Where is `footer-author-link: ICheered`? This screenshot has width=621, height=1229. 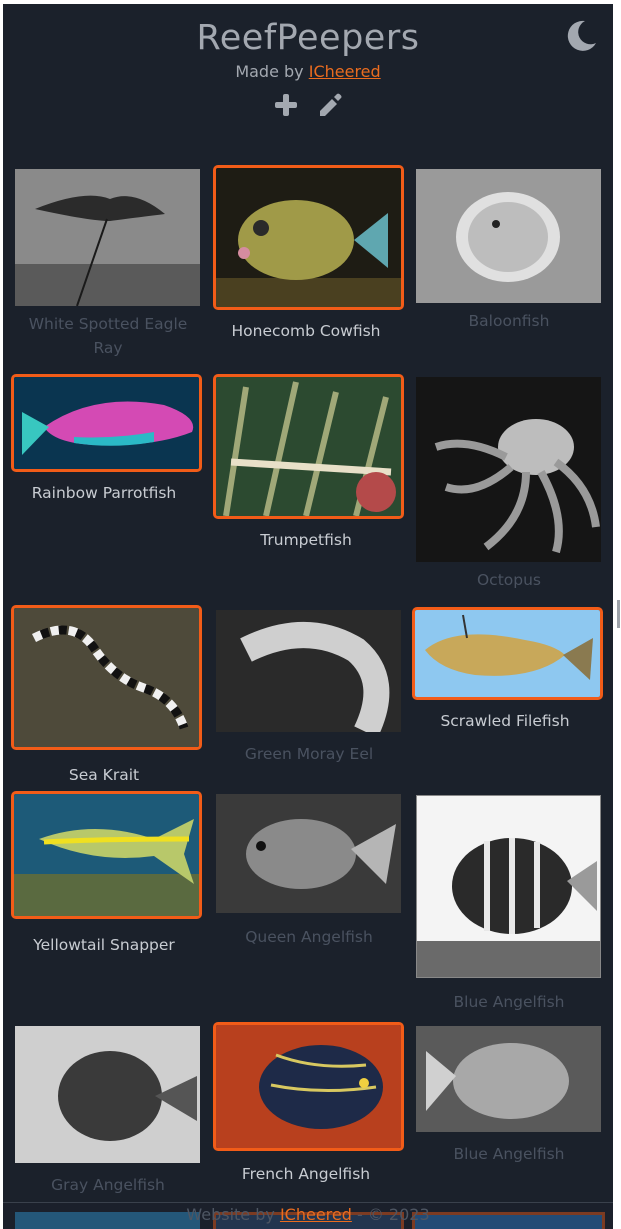
footer-author-link: ICheered is located at coordinates (316, 1214).